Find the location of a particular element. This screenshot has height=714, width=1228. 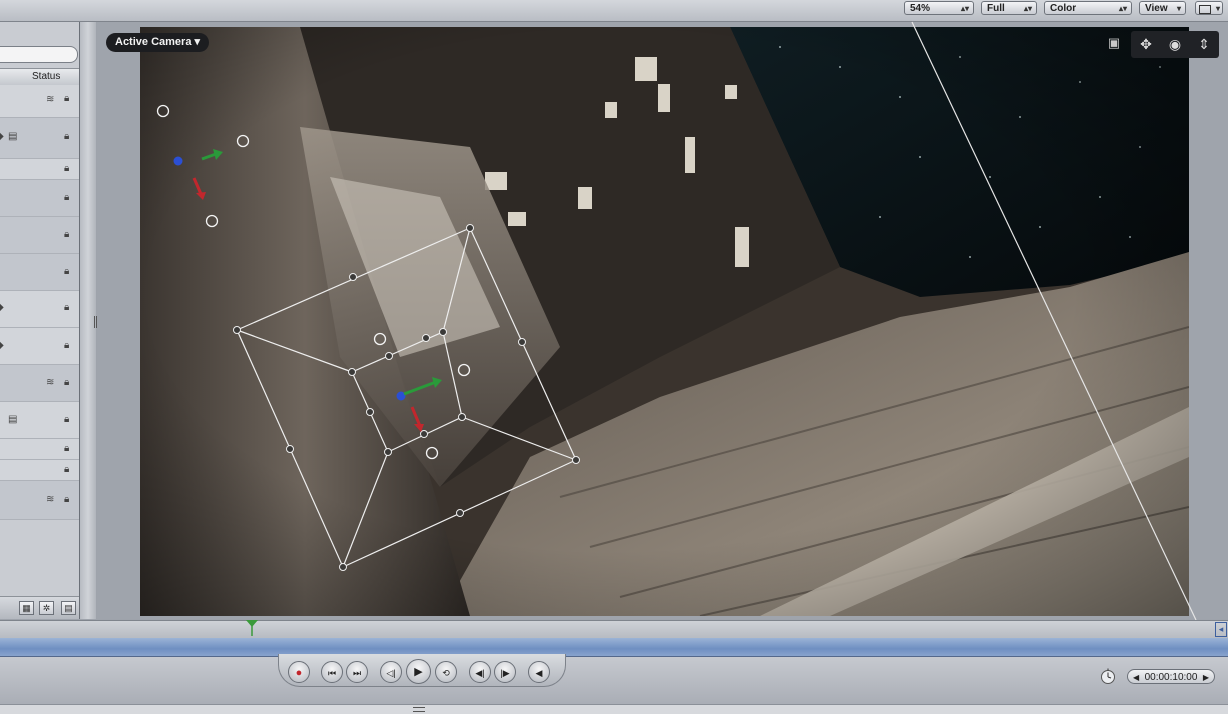

clock-icon is located at coordinates (1108, 677).